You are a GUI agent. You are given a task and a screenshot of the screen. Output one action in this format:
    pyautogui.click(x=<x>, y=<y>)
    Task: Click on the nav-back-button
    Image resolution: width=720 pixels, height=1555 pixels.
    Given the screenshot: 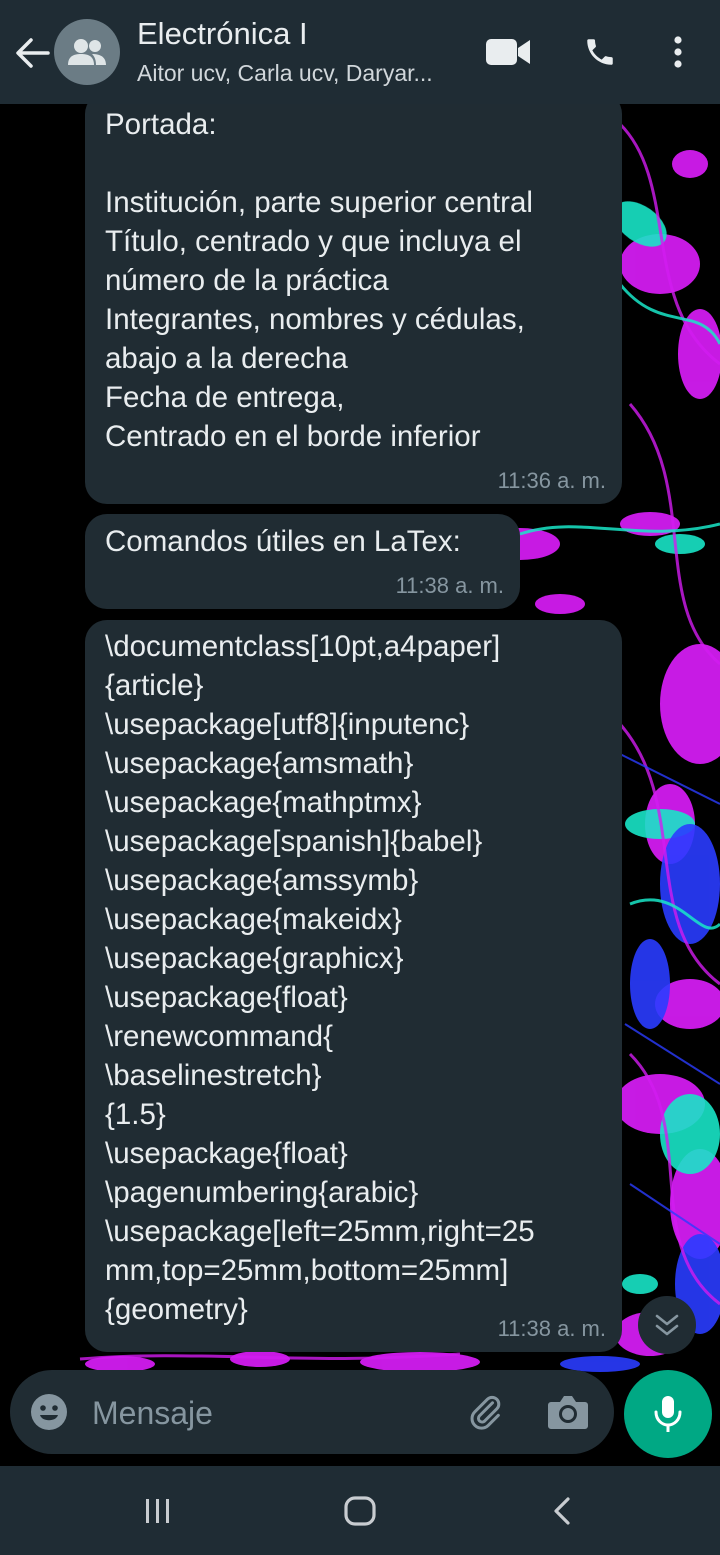 What is the action you would take?
    pyautogui.click(x=562, y=1511)
    